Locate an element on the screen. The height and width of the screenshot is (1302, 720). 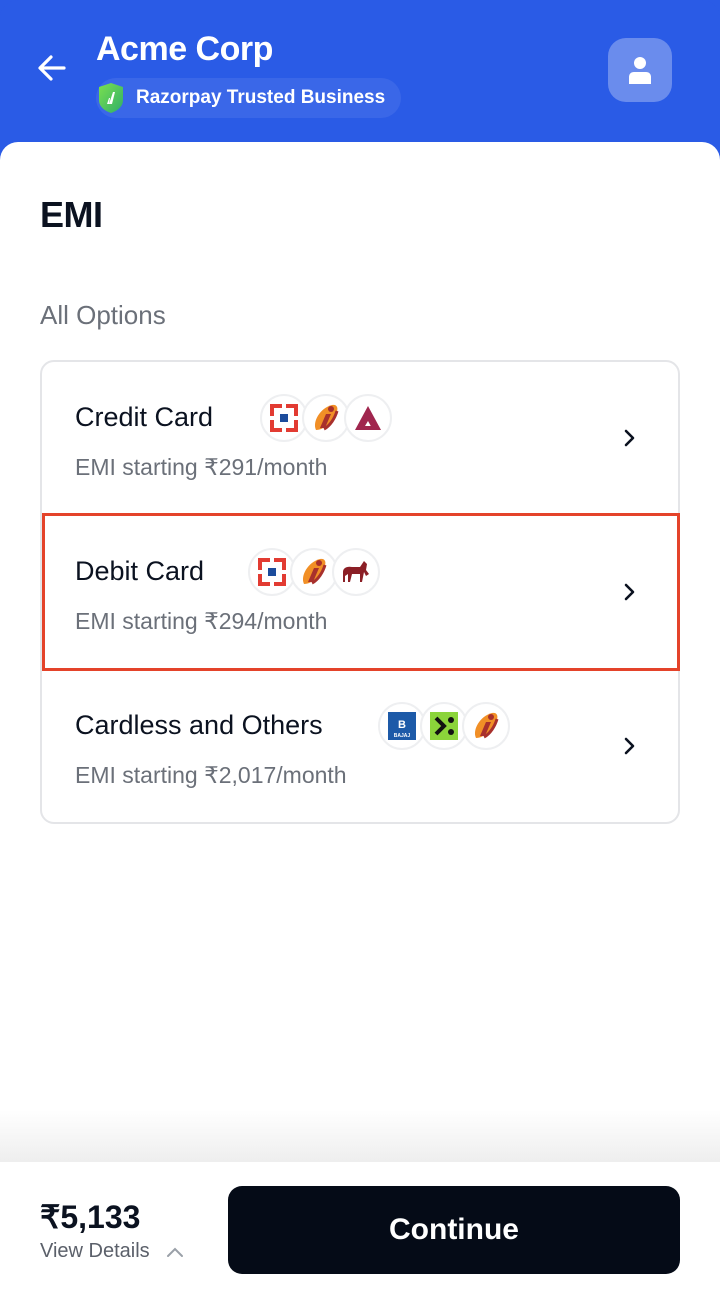
header: Acme Corp Razorpay Trusted Business is located at coordinates (360, 80).